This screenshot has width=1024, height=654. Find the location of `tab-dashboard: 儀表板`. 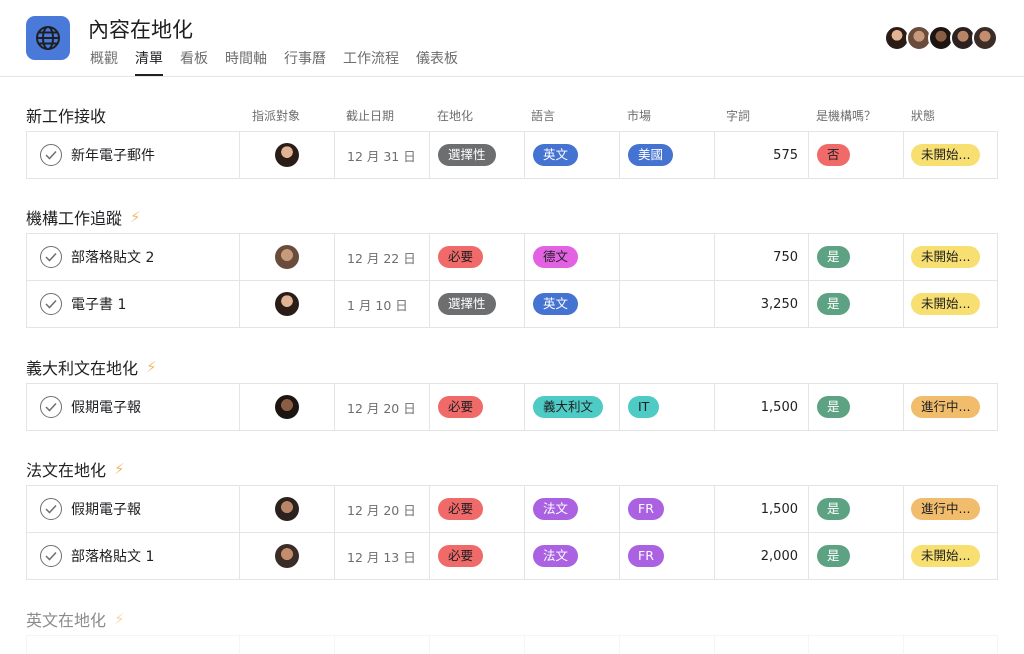

tab-dashboard: 儀表板 is located at coordinates (437, 62).